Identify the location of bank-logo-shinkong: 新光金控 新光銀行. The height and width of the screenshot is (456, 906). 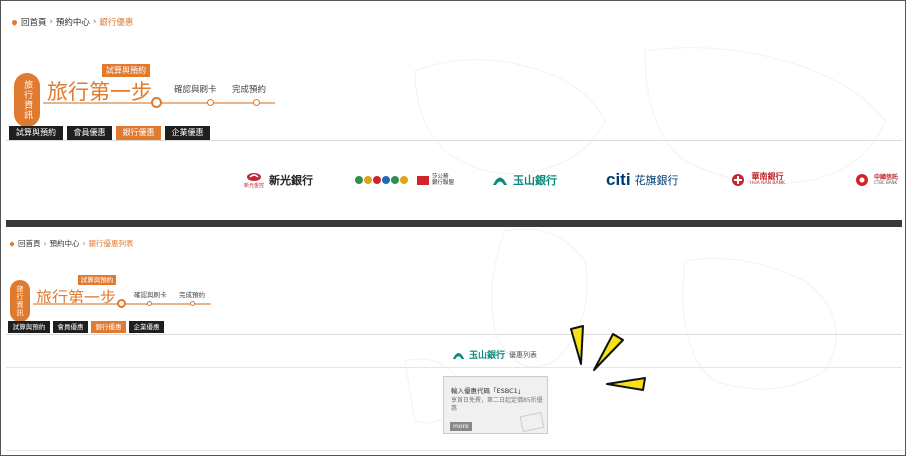
(278, 180).